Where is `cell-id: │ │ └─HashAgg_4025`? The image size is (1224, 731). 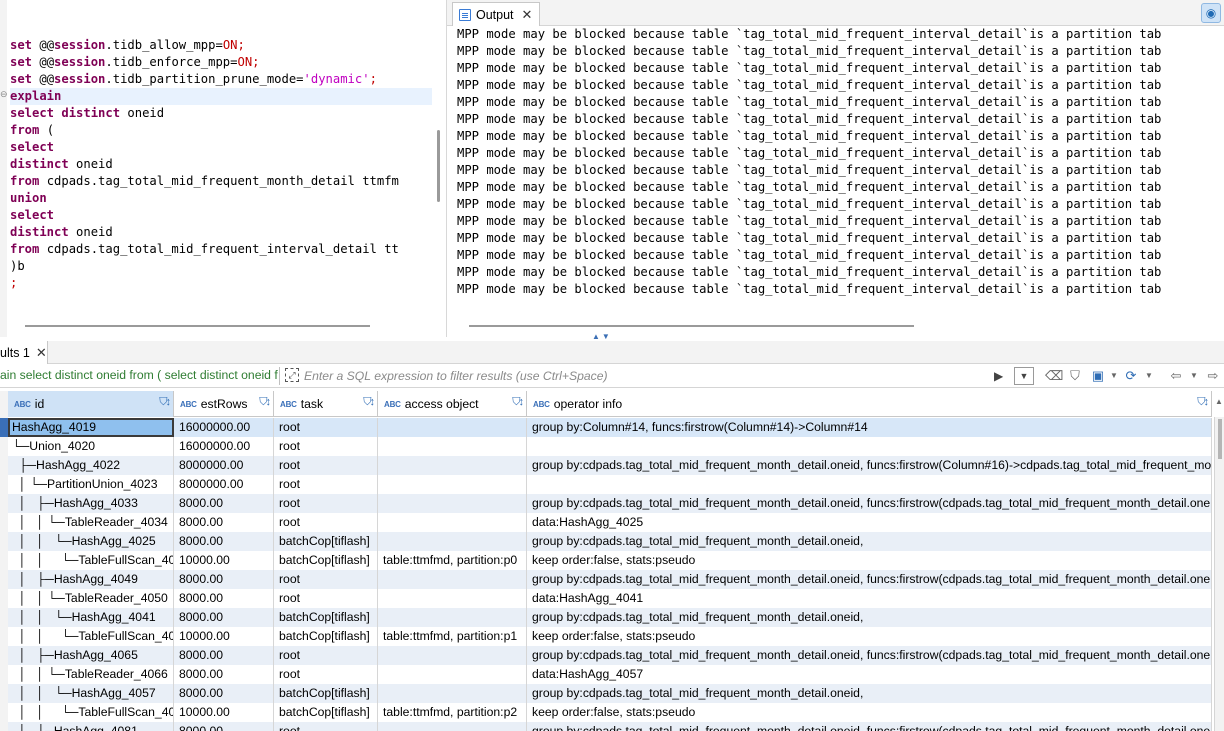 cell-id: │ │ └─HashAgg_4025 is located at coordinates (91, 541).